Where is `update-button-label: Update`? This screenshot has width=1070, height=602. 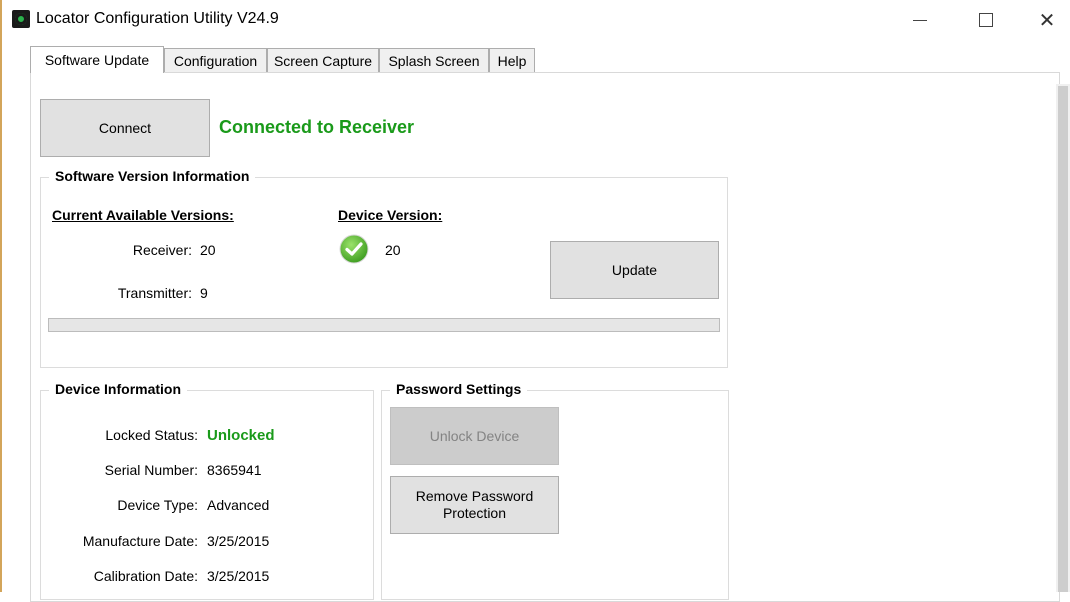 update-button-label: Update is located at coordinates (634, 270).